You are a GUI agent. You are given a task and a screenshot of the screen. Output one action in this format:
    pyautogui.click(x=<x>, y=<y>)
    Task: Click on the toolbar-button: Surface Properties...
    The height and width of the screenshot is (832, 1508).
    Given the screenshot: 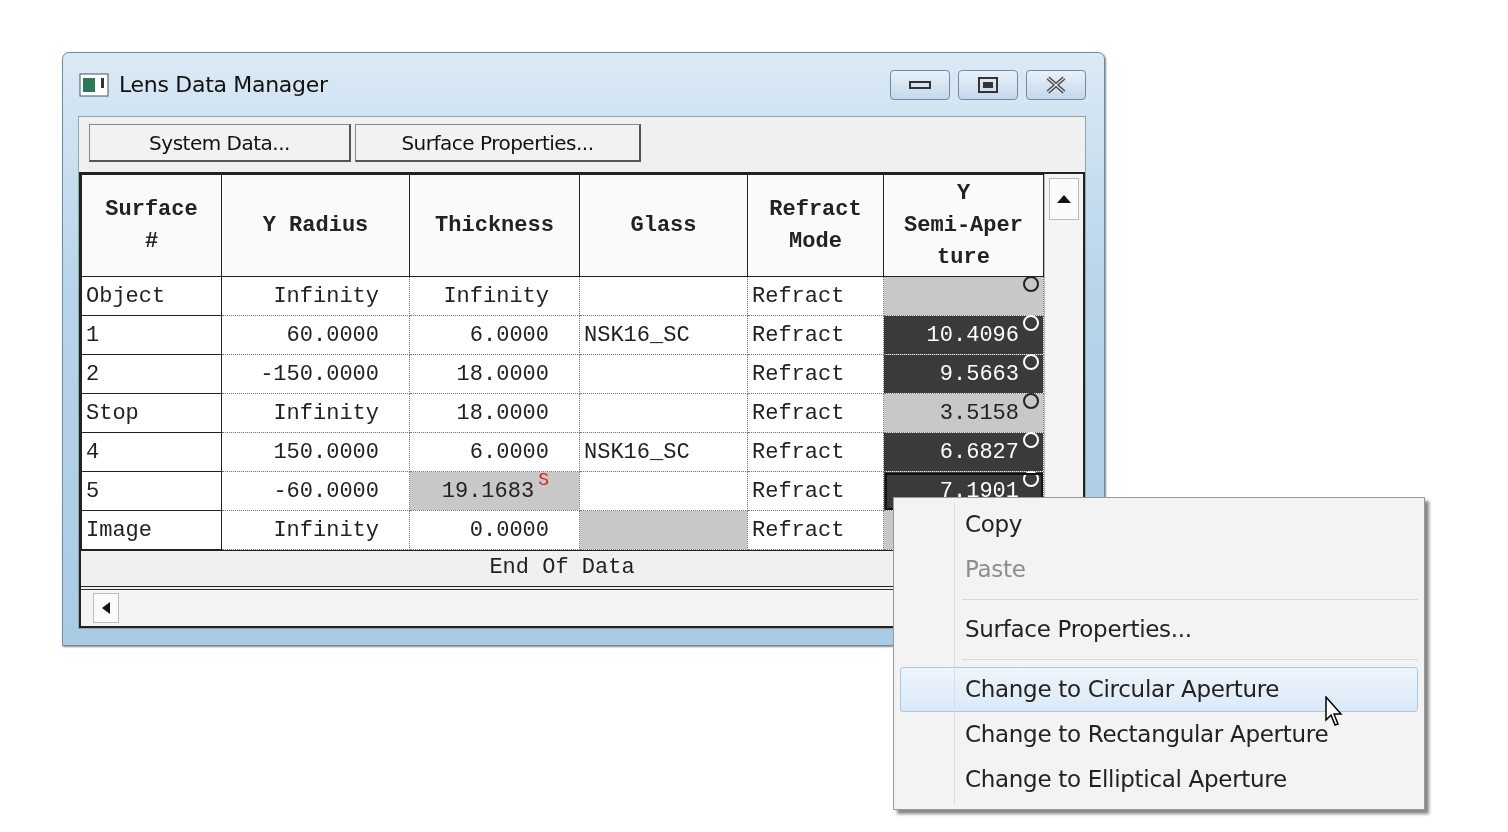 What is the action you would take?
    pyautogui.click(x=498, y=143)
    